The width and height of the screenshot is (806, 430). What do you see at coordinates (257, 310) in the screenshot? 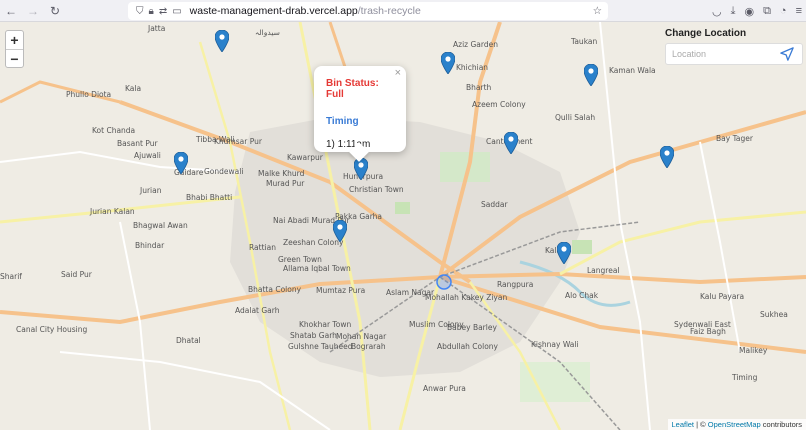
I see `place-label: Adalat Garh` at bounding box center [257, 310].